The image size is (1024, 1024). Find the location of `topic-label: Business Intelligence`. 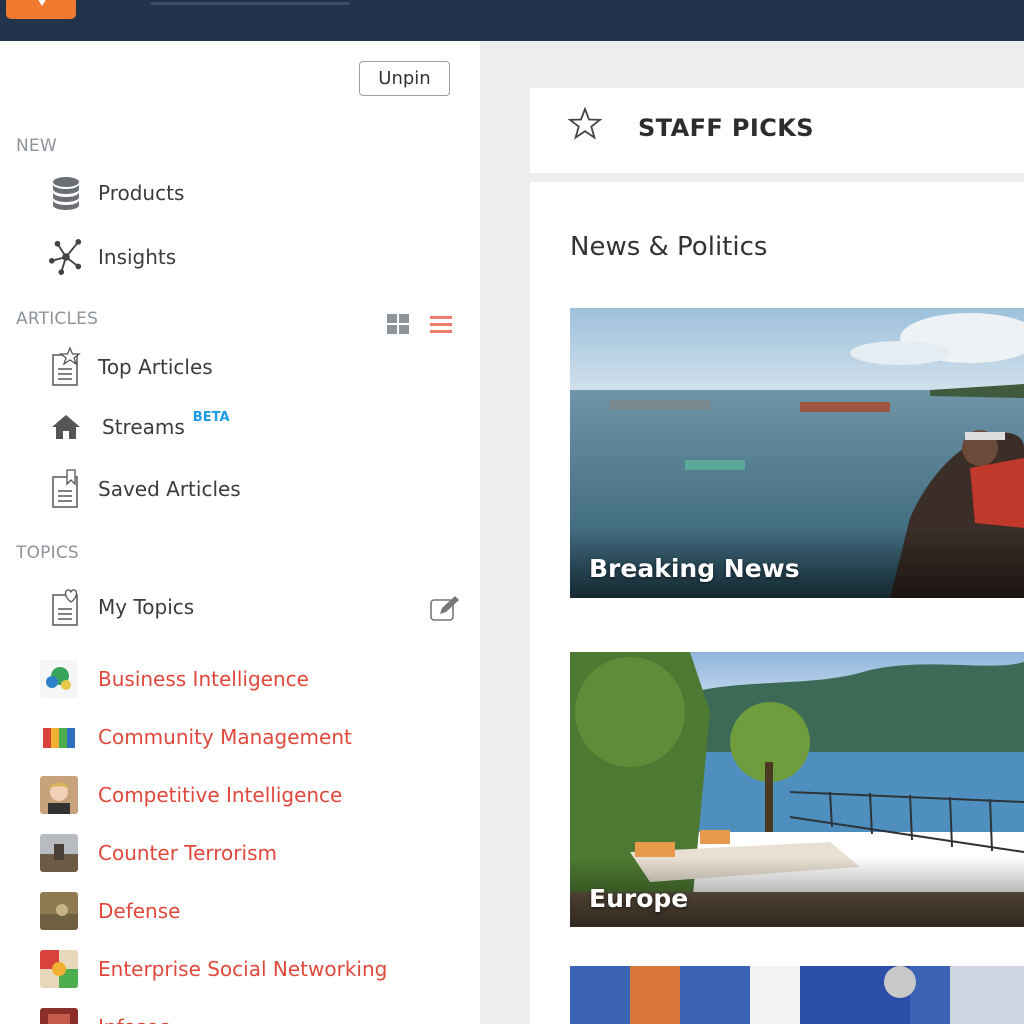

topic-label: Business Intelligence is located at coordinates (203, 679).